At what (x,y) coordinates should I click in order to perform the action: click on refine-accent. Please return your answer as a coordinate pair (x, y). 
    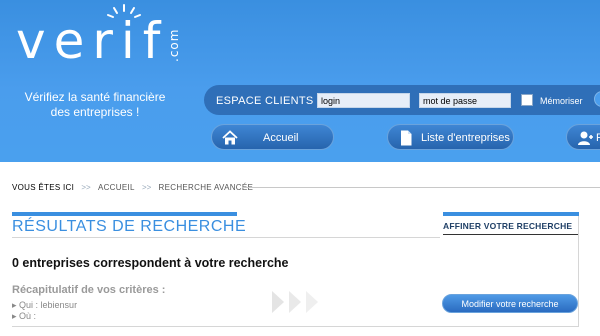
    Looking at the image, I should click on (511, 214).